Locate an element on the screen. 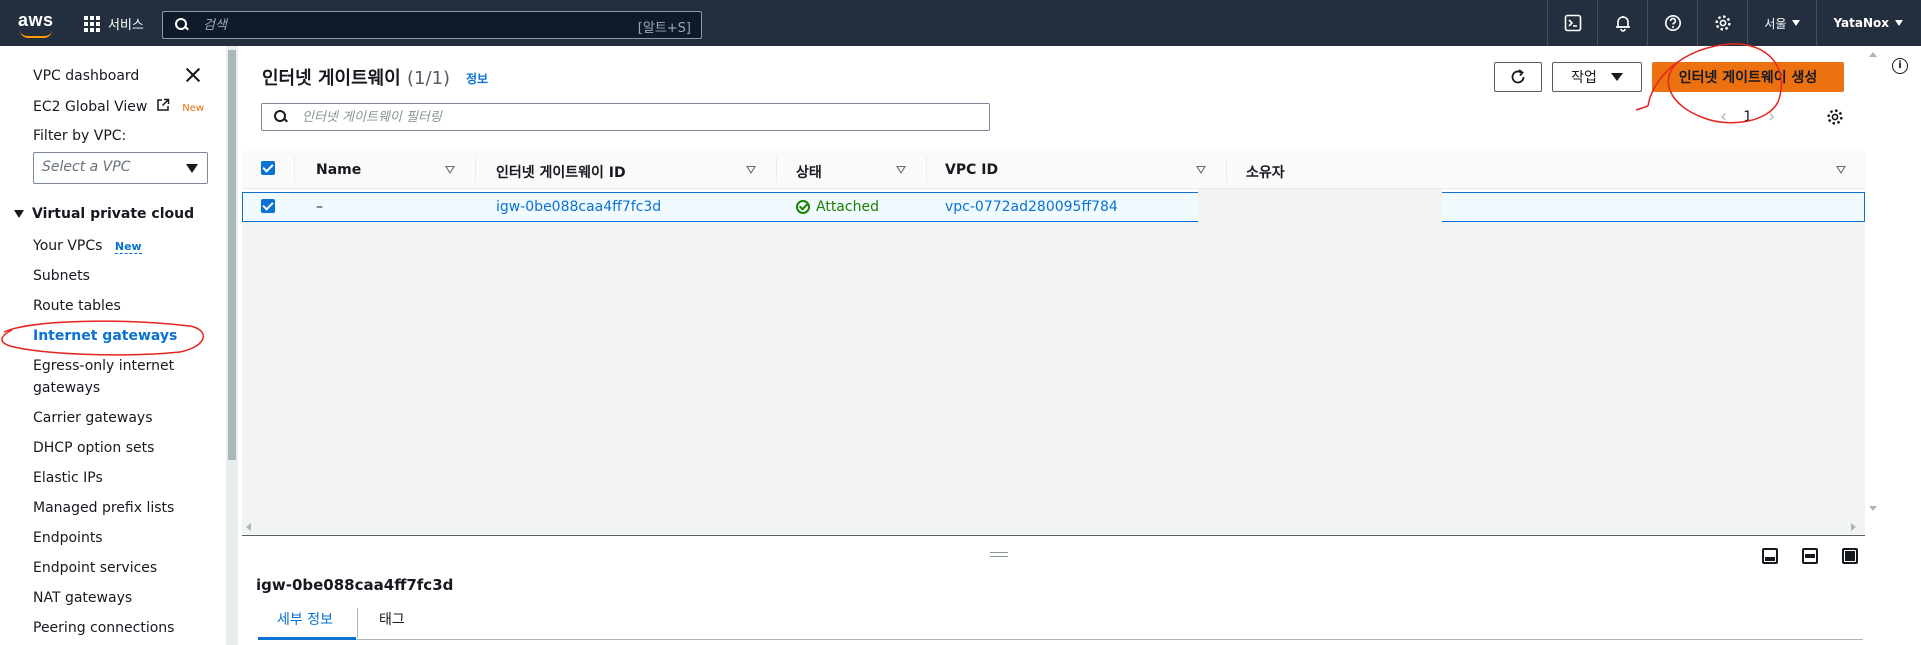 The height and width of the screenshot is (645, 1921). scroll-up-arrow-icon is located at coordinates (1873, 54).